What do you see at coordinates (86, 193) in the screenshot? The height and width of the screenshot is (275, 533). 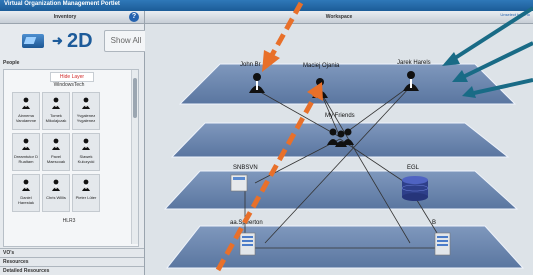 I see `person-card: Pieter Lüter` at bounding box center [86, 193].